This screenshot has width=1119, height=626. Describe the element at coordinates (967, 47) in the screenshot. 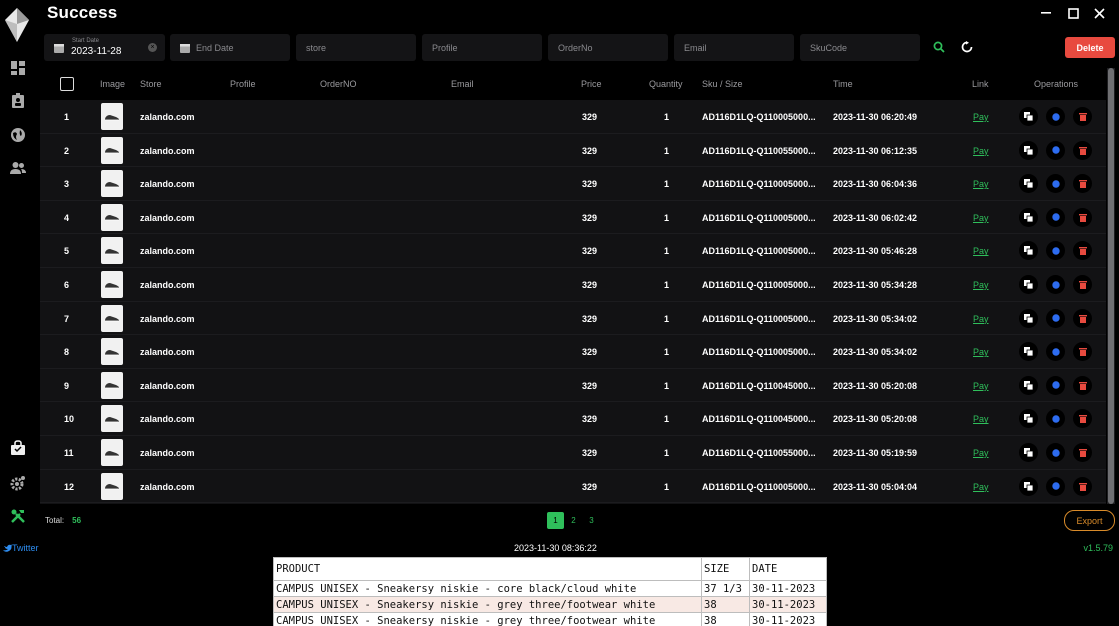

I see `refresh-button` at that location.